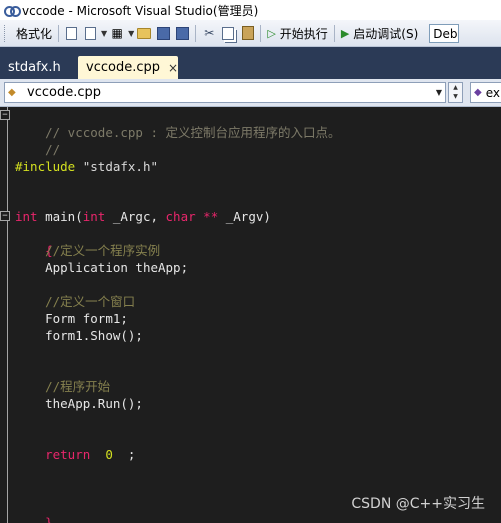  I want to click on save-all-icon, so click(183, 33).